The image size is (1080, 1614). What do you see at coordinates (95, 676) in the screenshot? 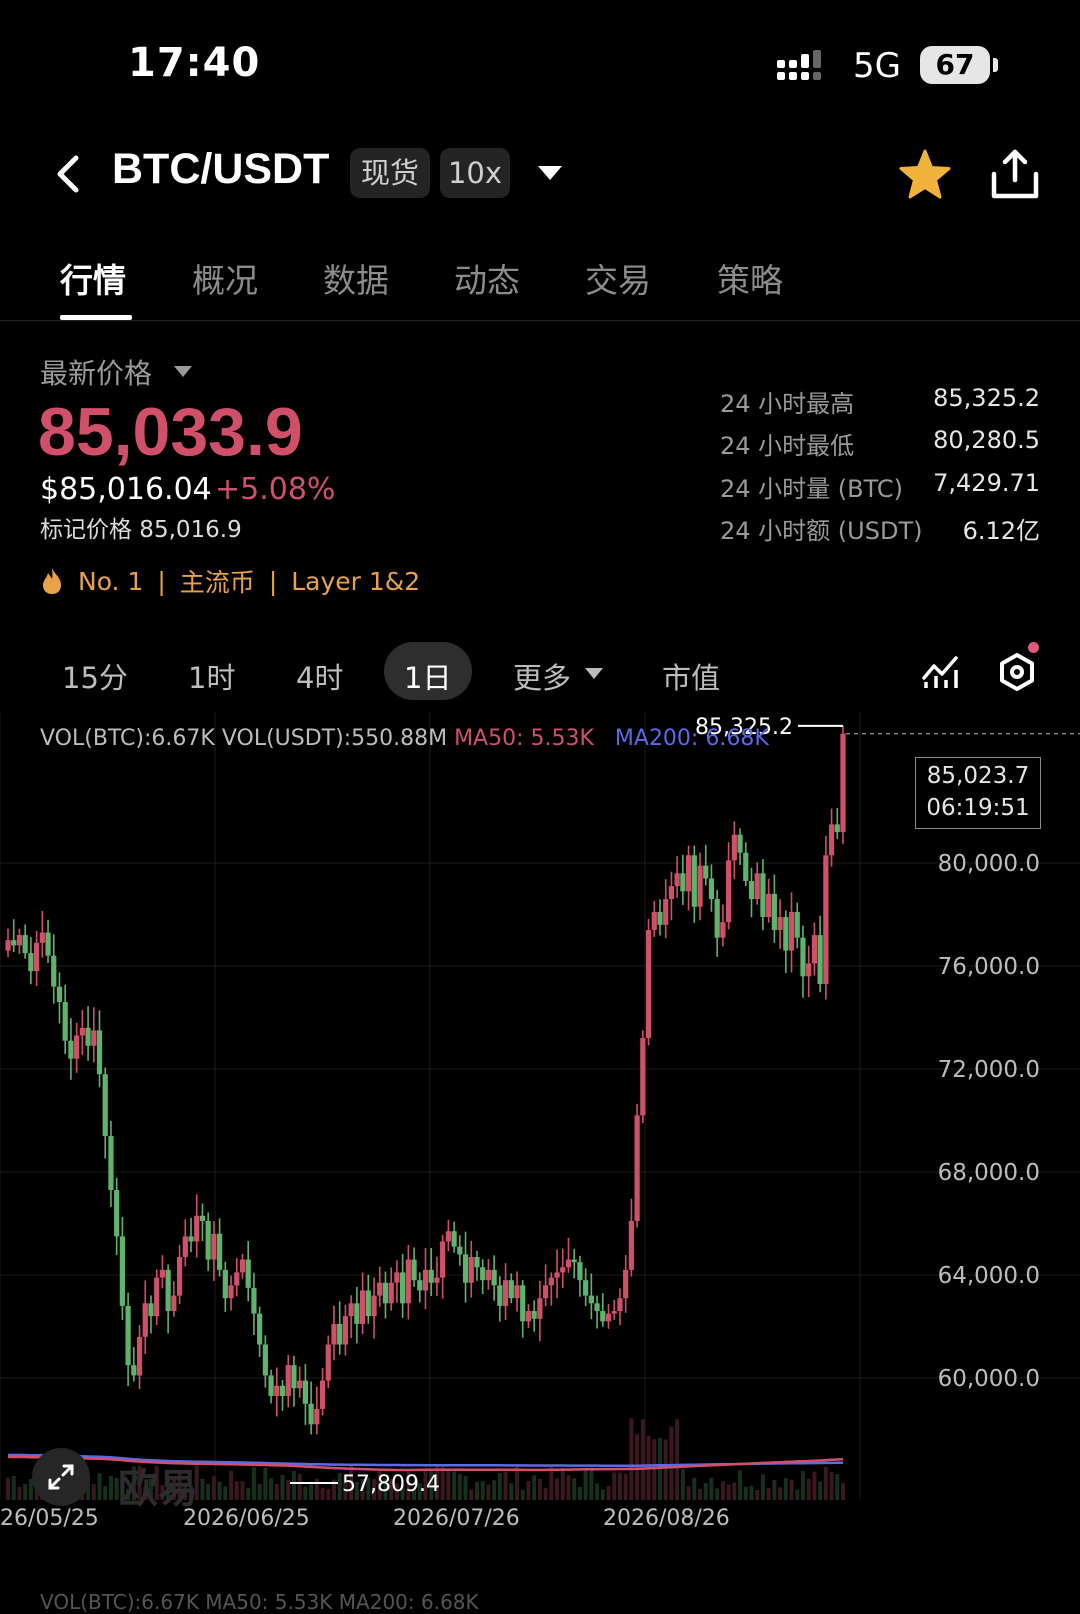
I see `interval-15m: 15分` at bounding box center [95, 676].